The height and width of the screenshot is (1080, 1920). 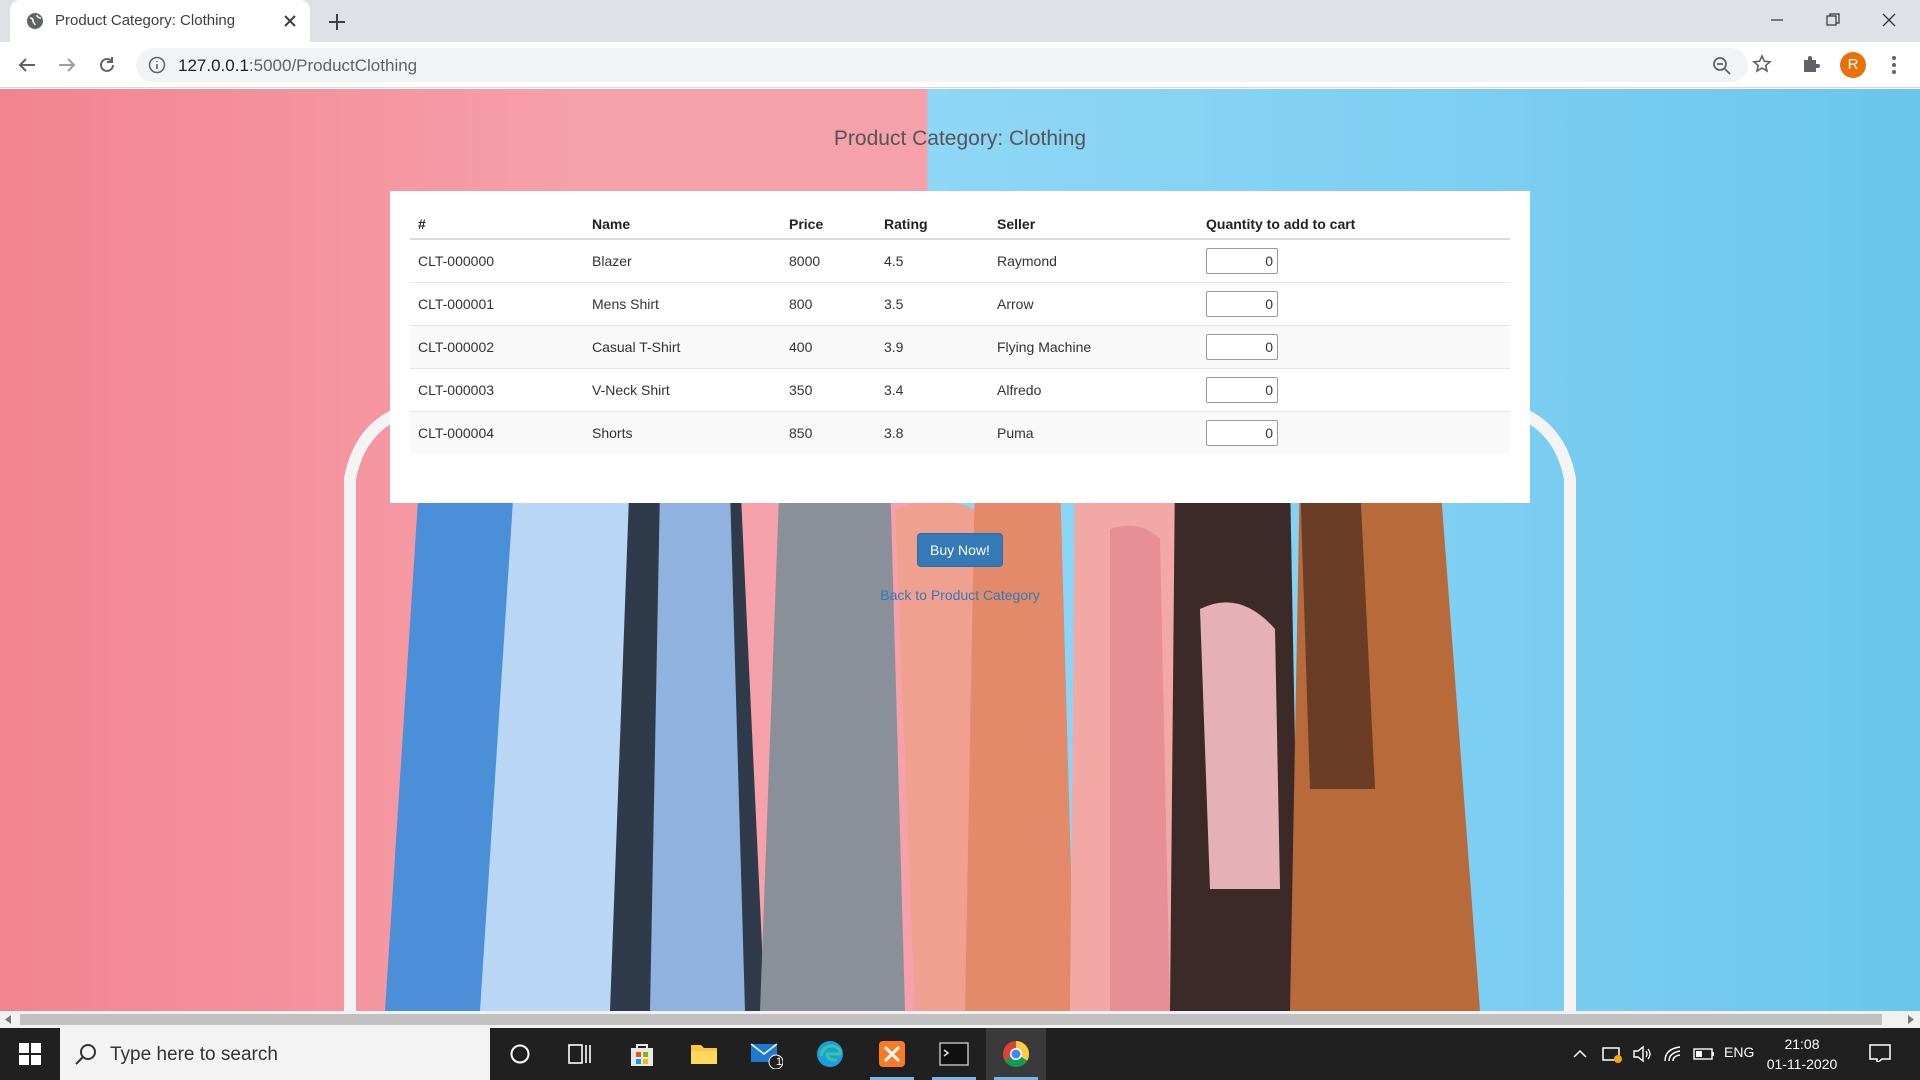 I want to click on page-title: Product Category: Clothing, so click(x=960, y=138).